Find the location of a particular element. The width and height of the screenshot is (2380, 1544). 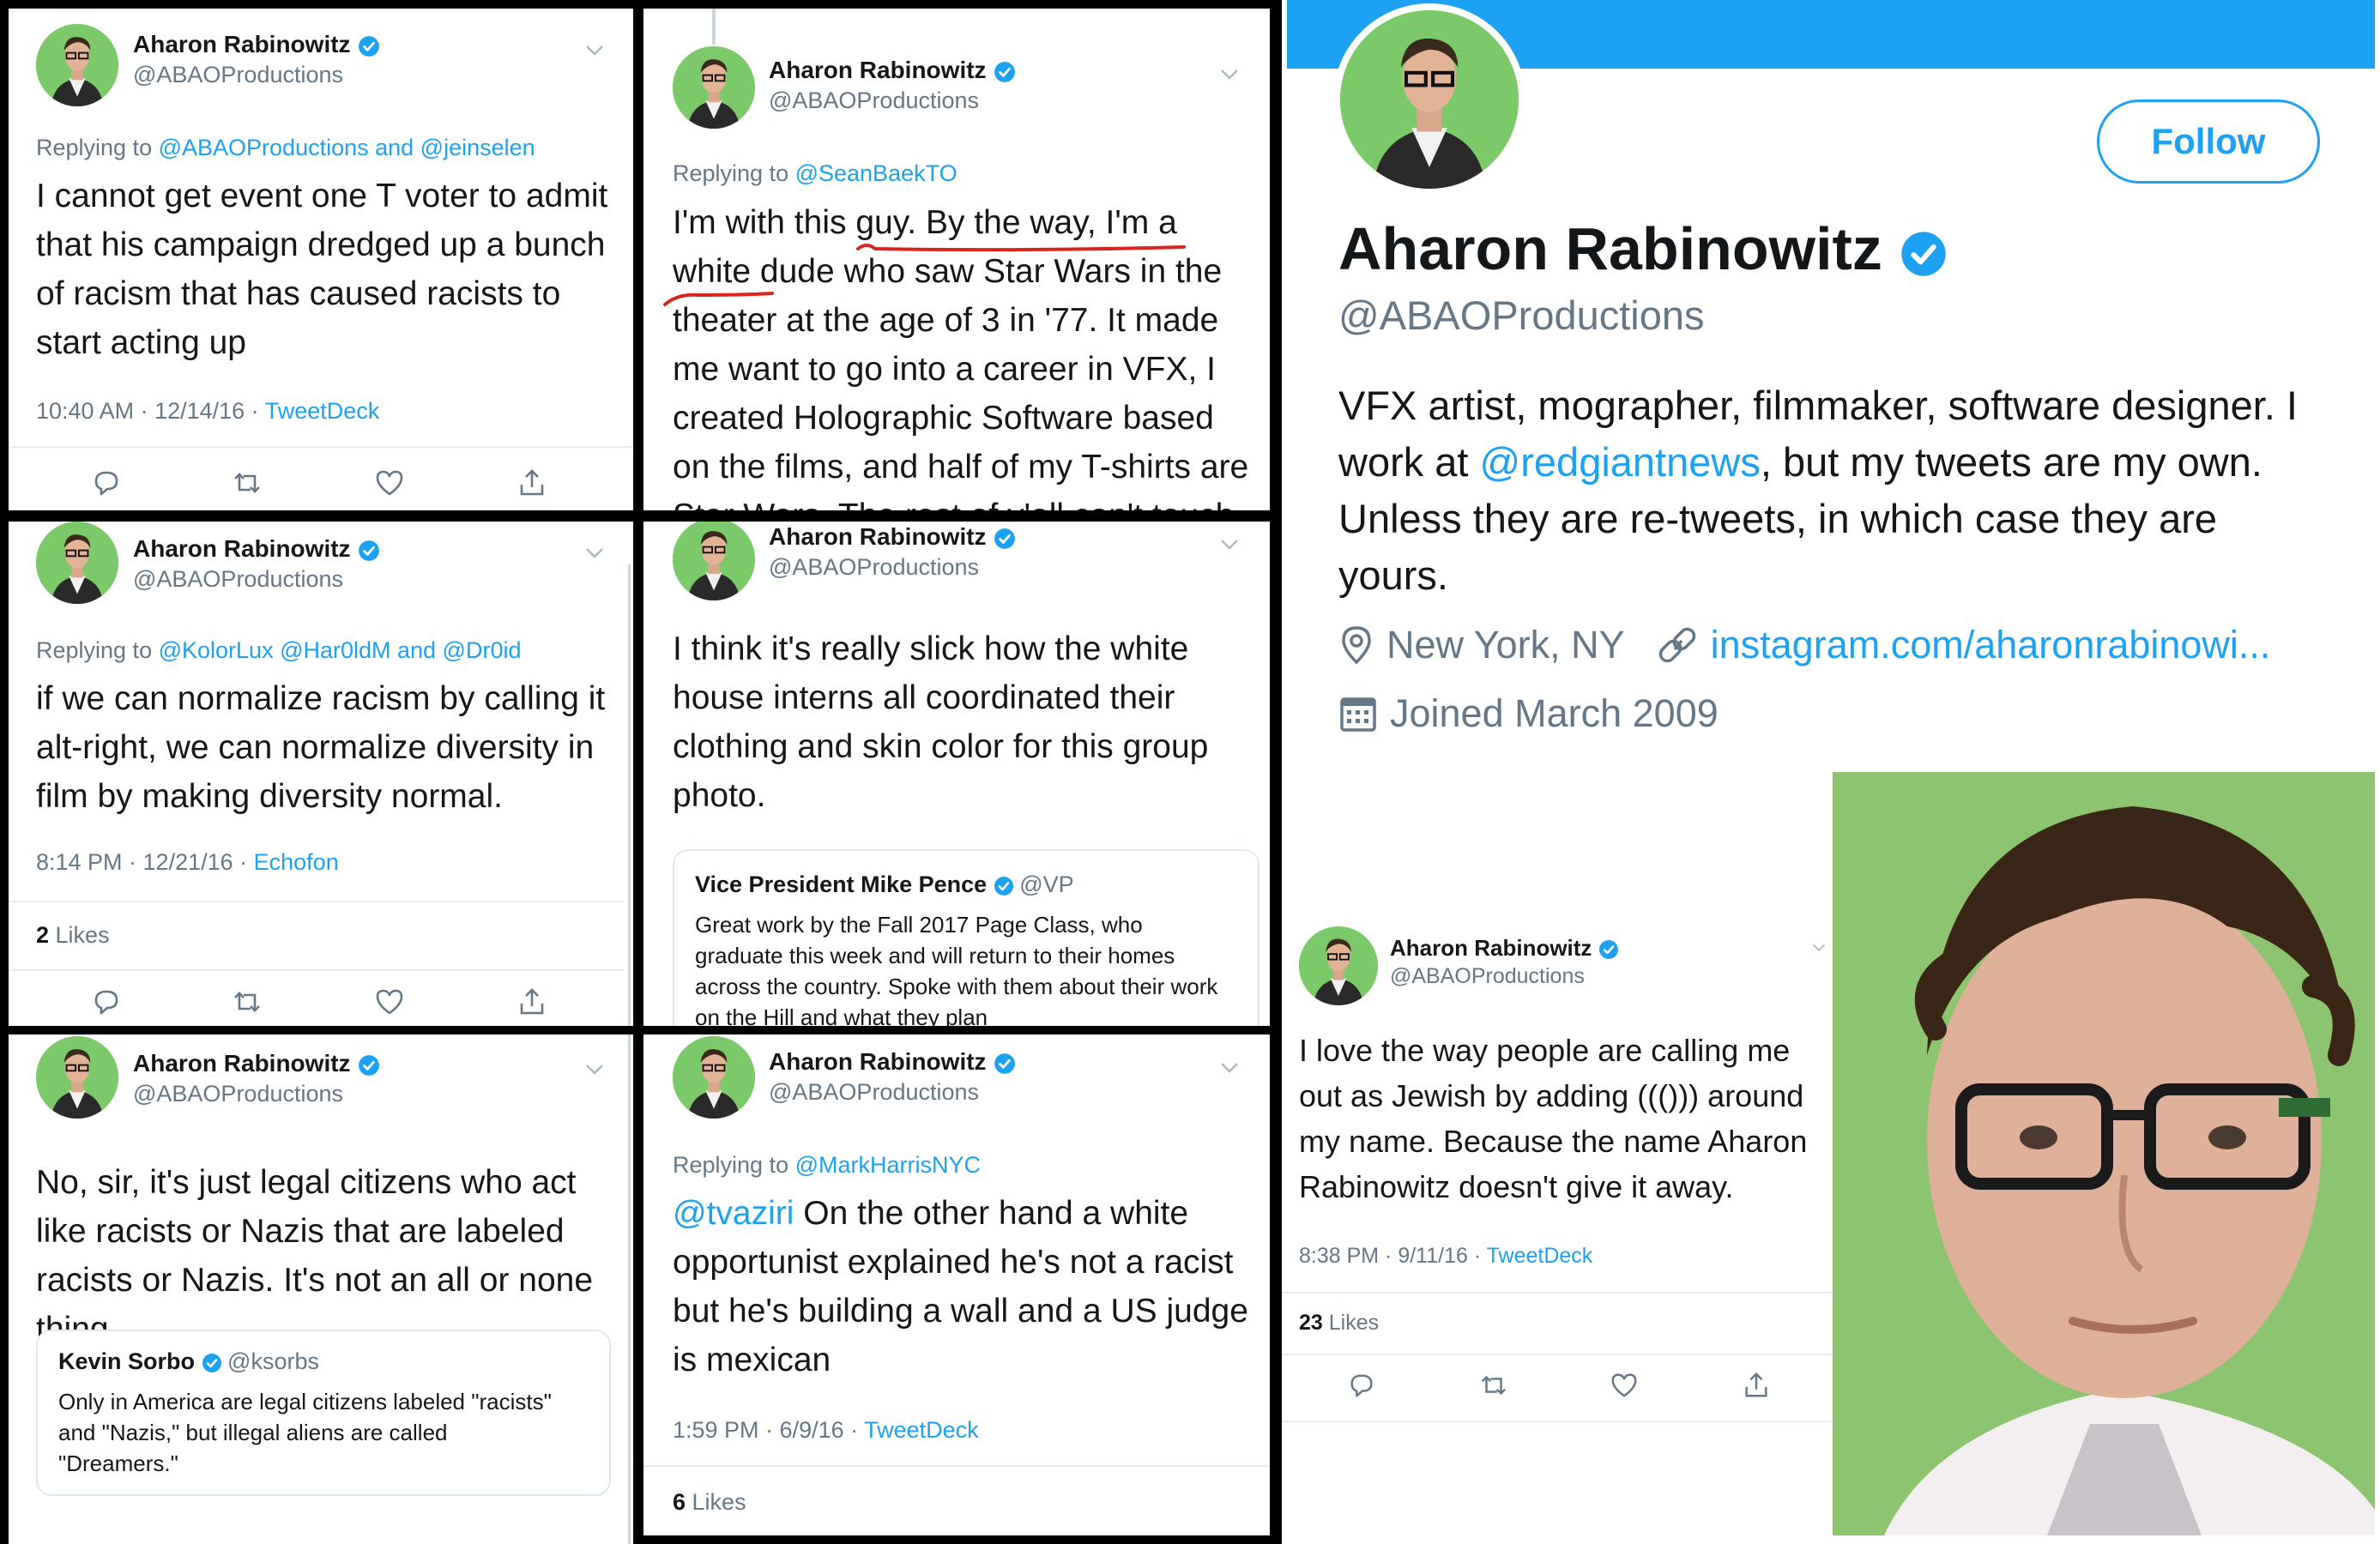

quoted-author-row: Kevin Sorbo @ksorbs is located at coordinates (188, 1361).